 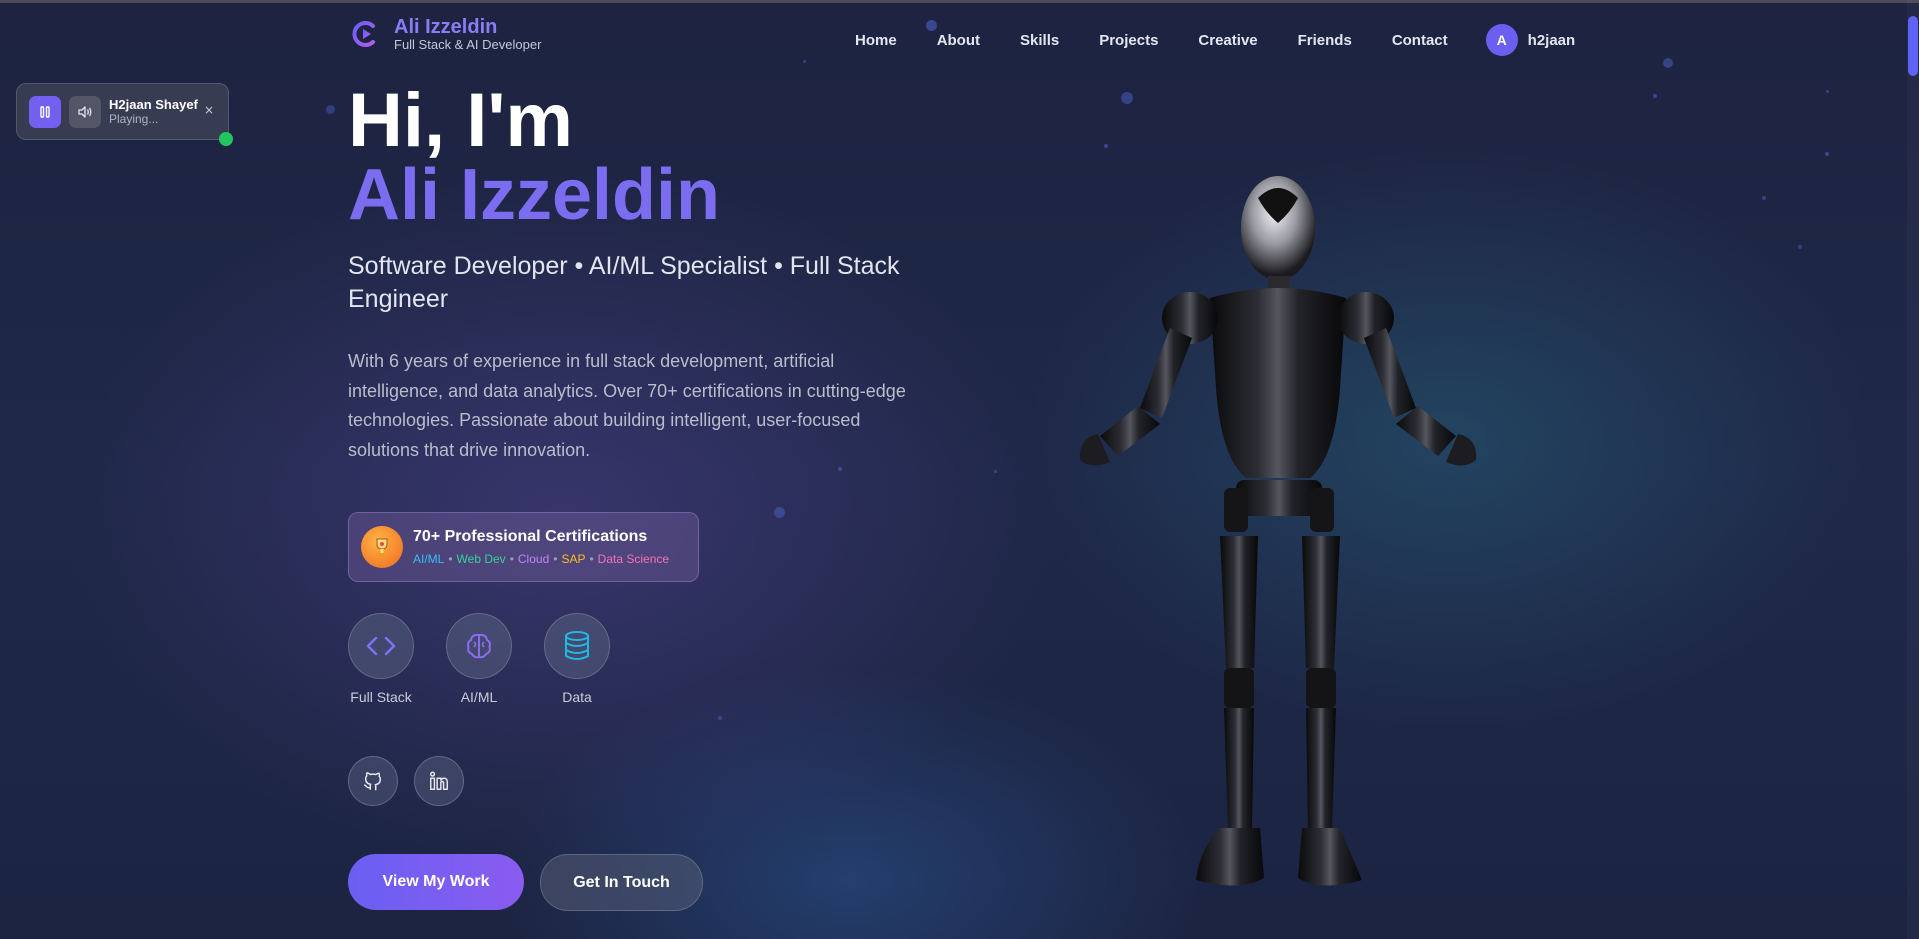 What do you see at coordinates (366, 34) in the screenshot?
I see `brand-logo-icon` at bounding box center [366, 34].